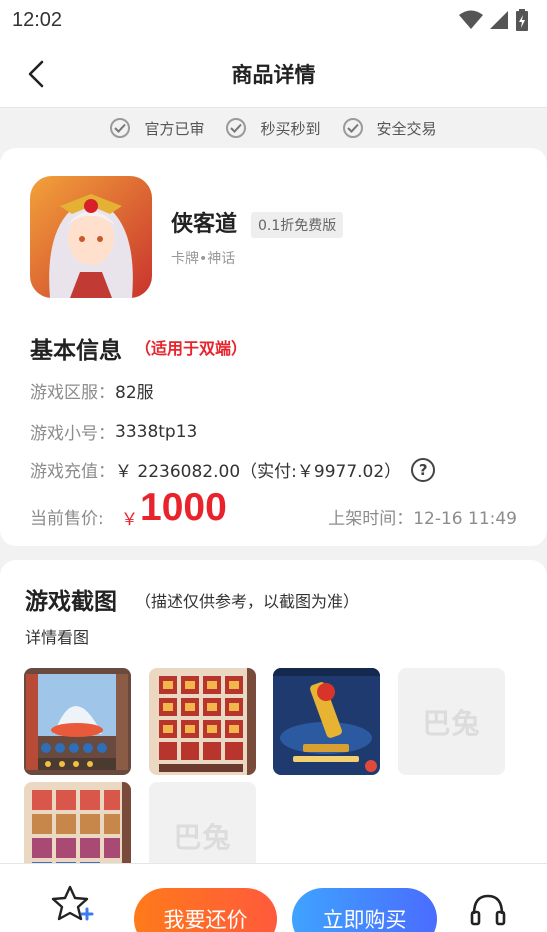 This screenshot has height=932, width=547. I want to click on guarantee-item: 安全交易, so click(389, 128).